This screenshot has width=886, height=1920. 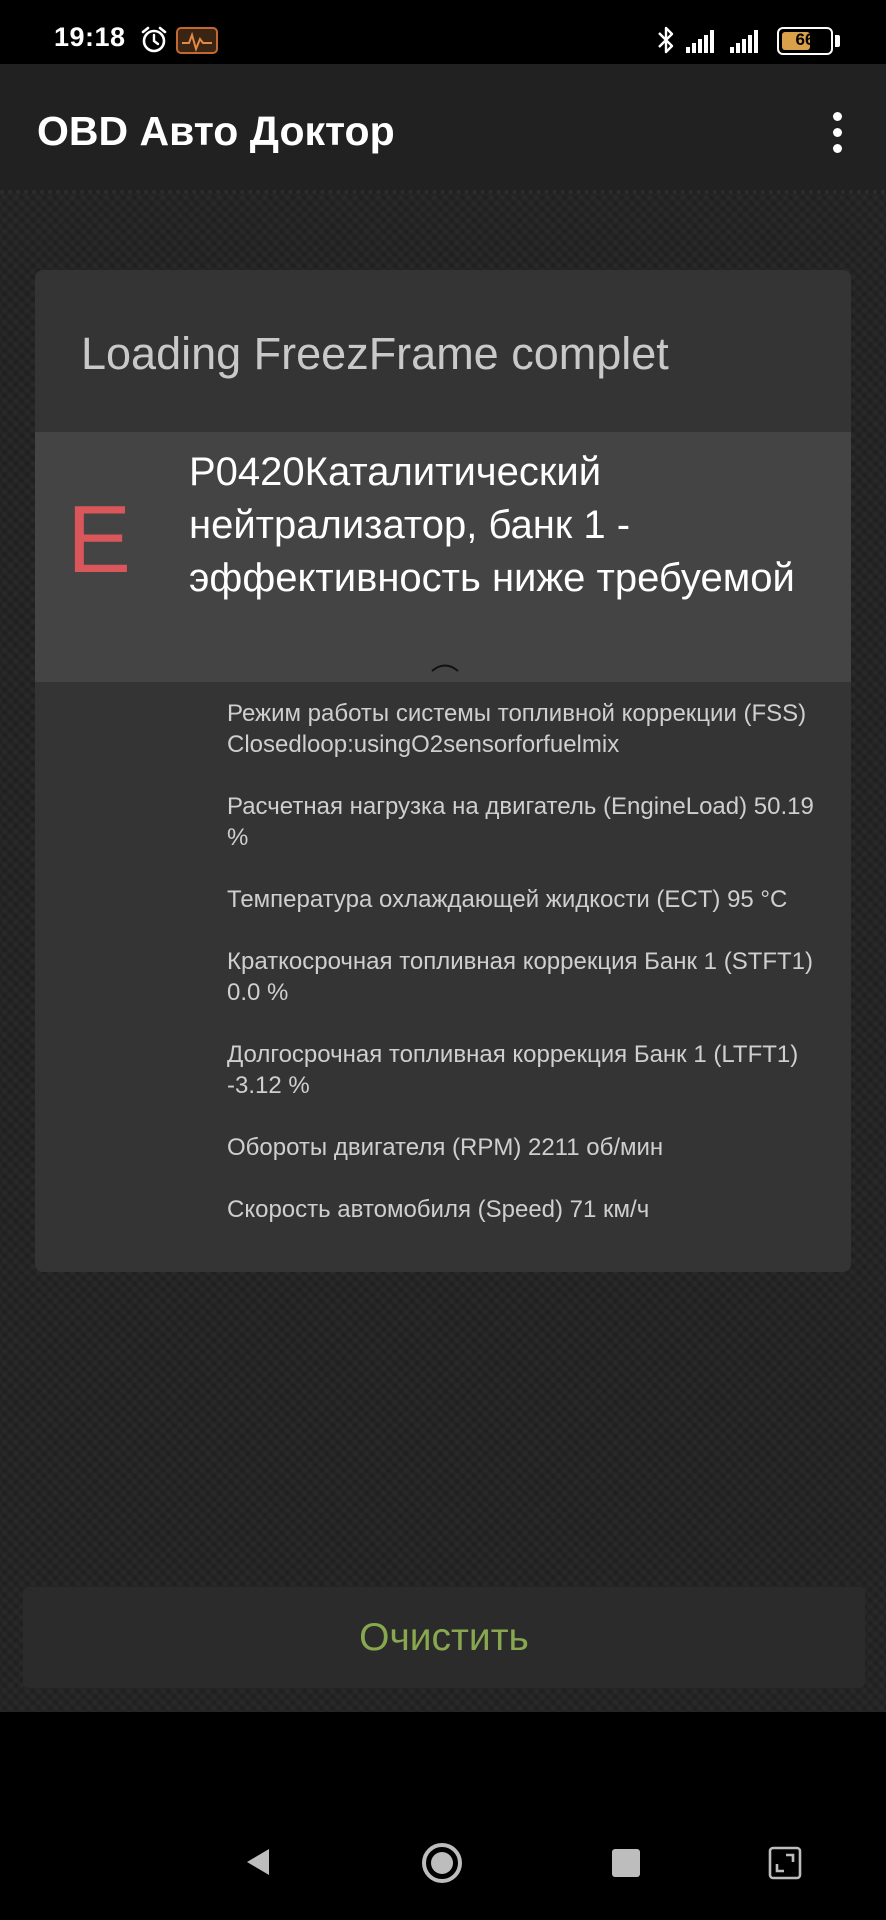 What do you see at coordinates (258, 1862) in the screenshot?
I see `back-icon` at bounding box center [258, 1862].